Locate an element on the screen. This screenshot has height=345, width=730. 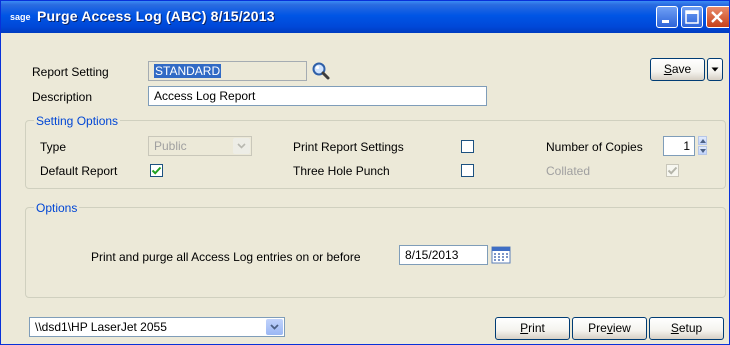
spin-down-icon is located at coordinates (703, 151).